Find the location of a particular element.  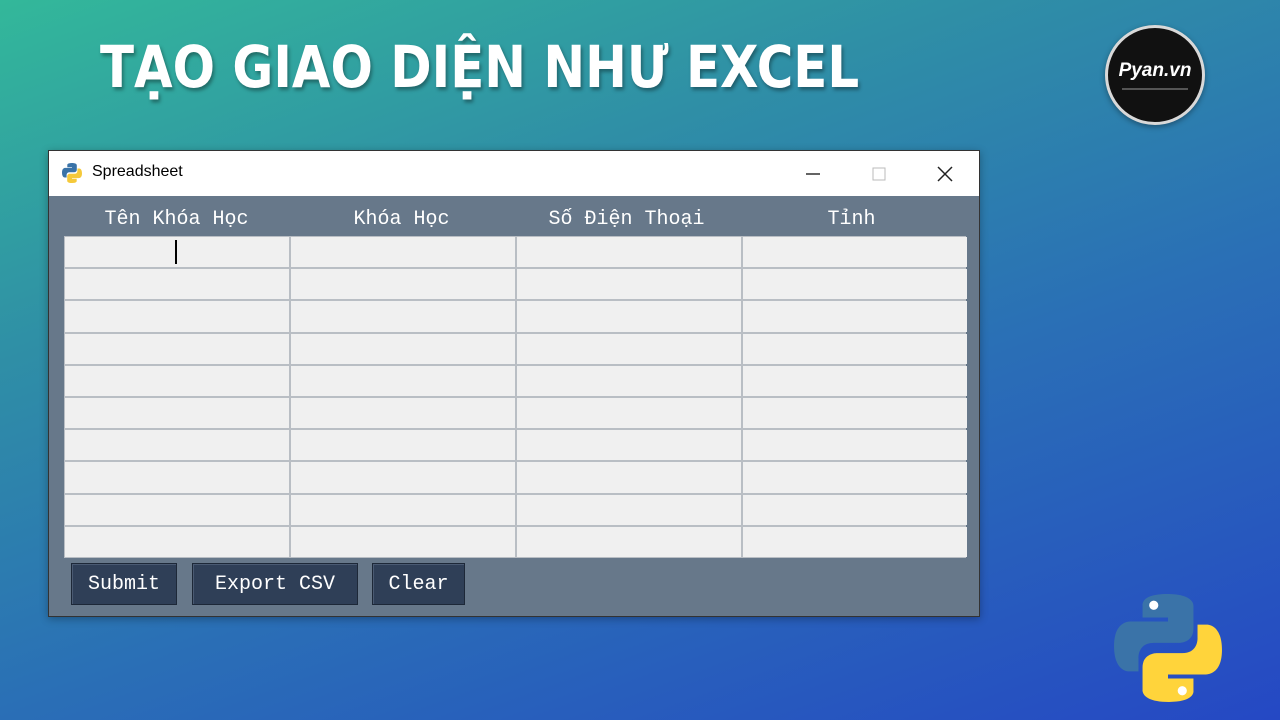

cell-r6-tinh is located at coordinates (855, 413).